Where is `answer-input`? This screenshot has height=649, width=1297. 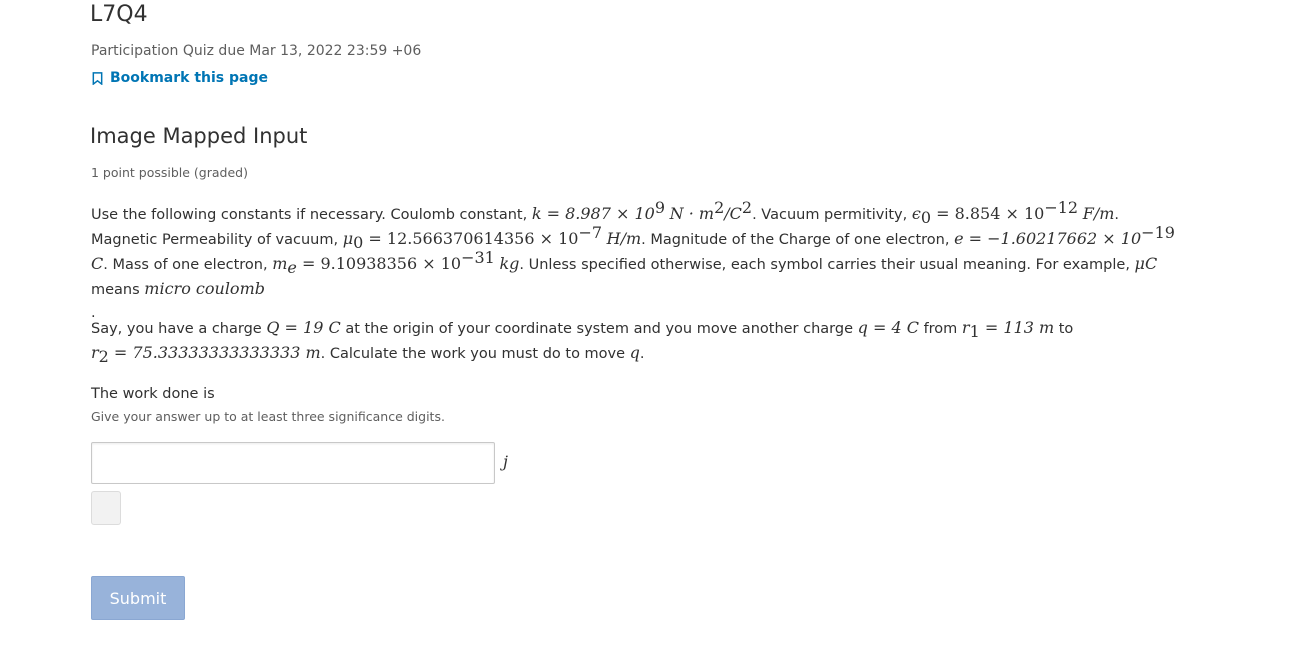 answer-input is located at coordinates (293, 463).